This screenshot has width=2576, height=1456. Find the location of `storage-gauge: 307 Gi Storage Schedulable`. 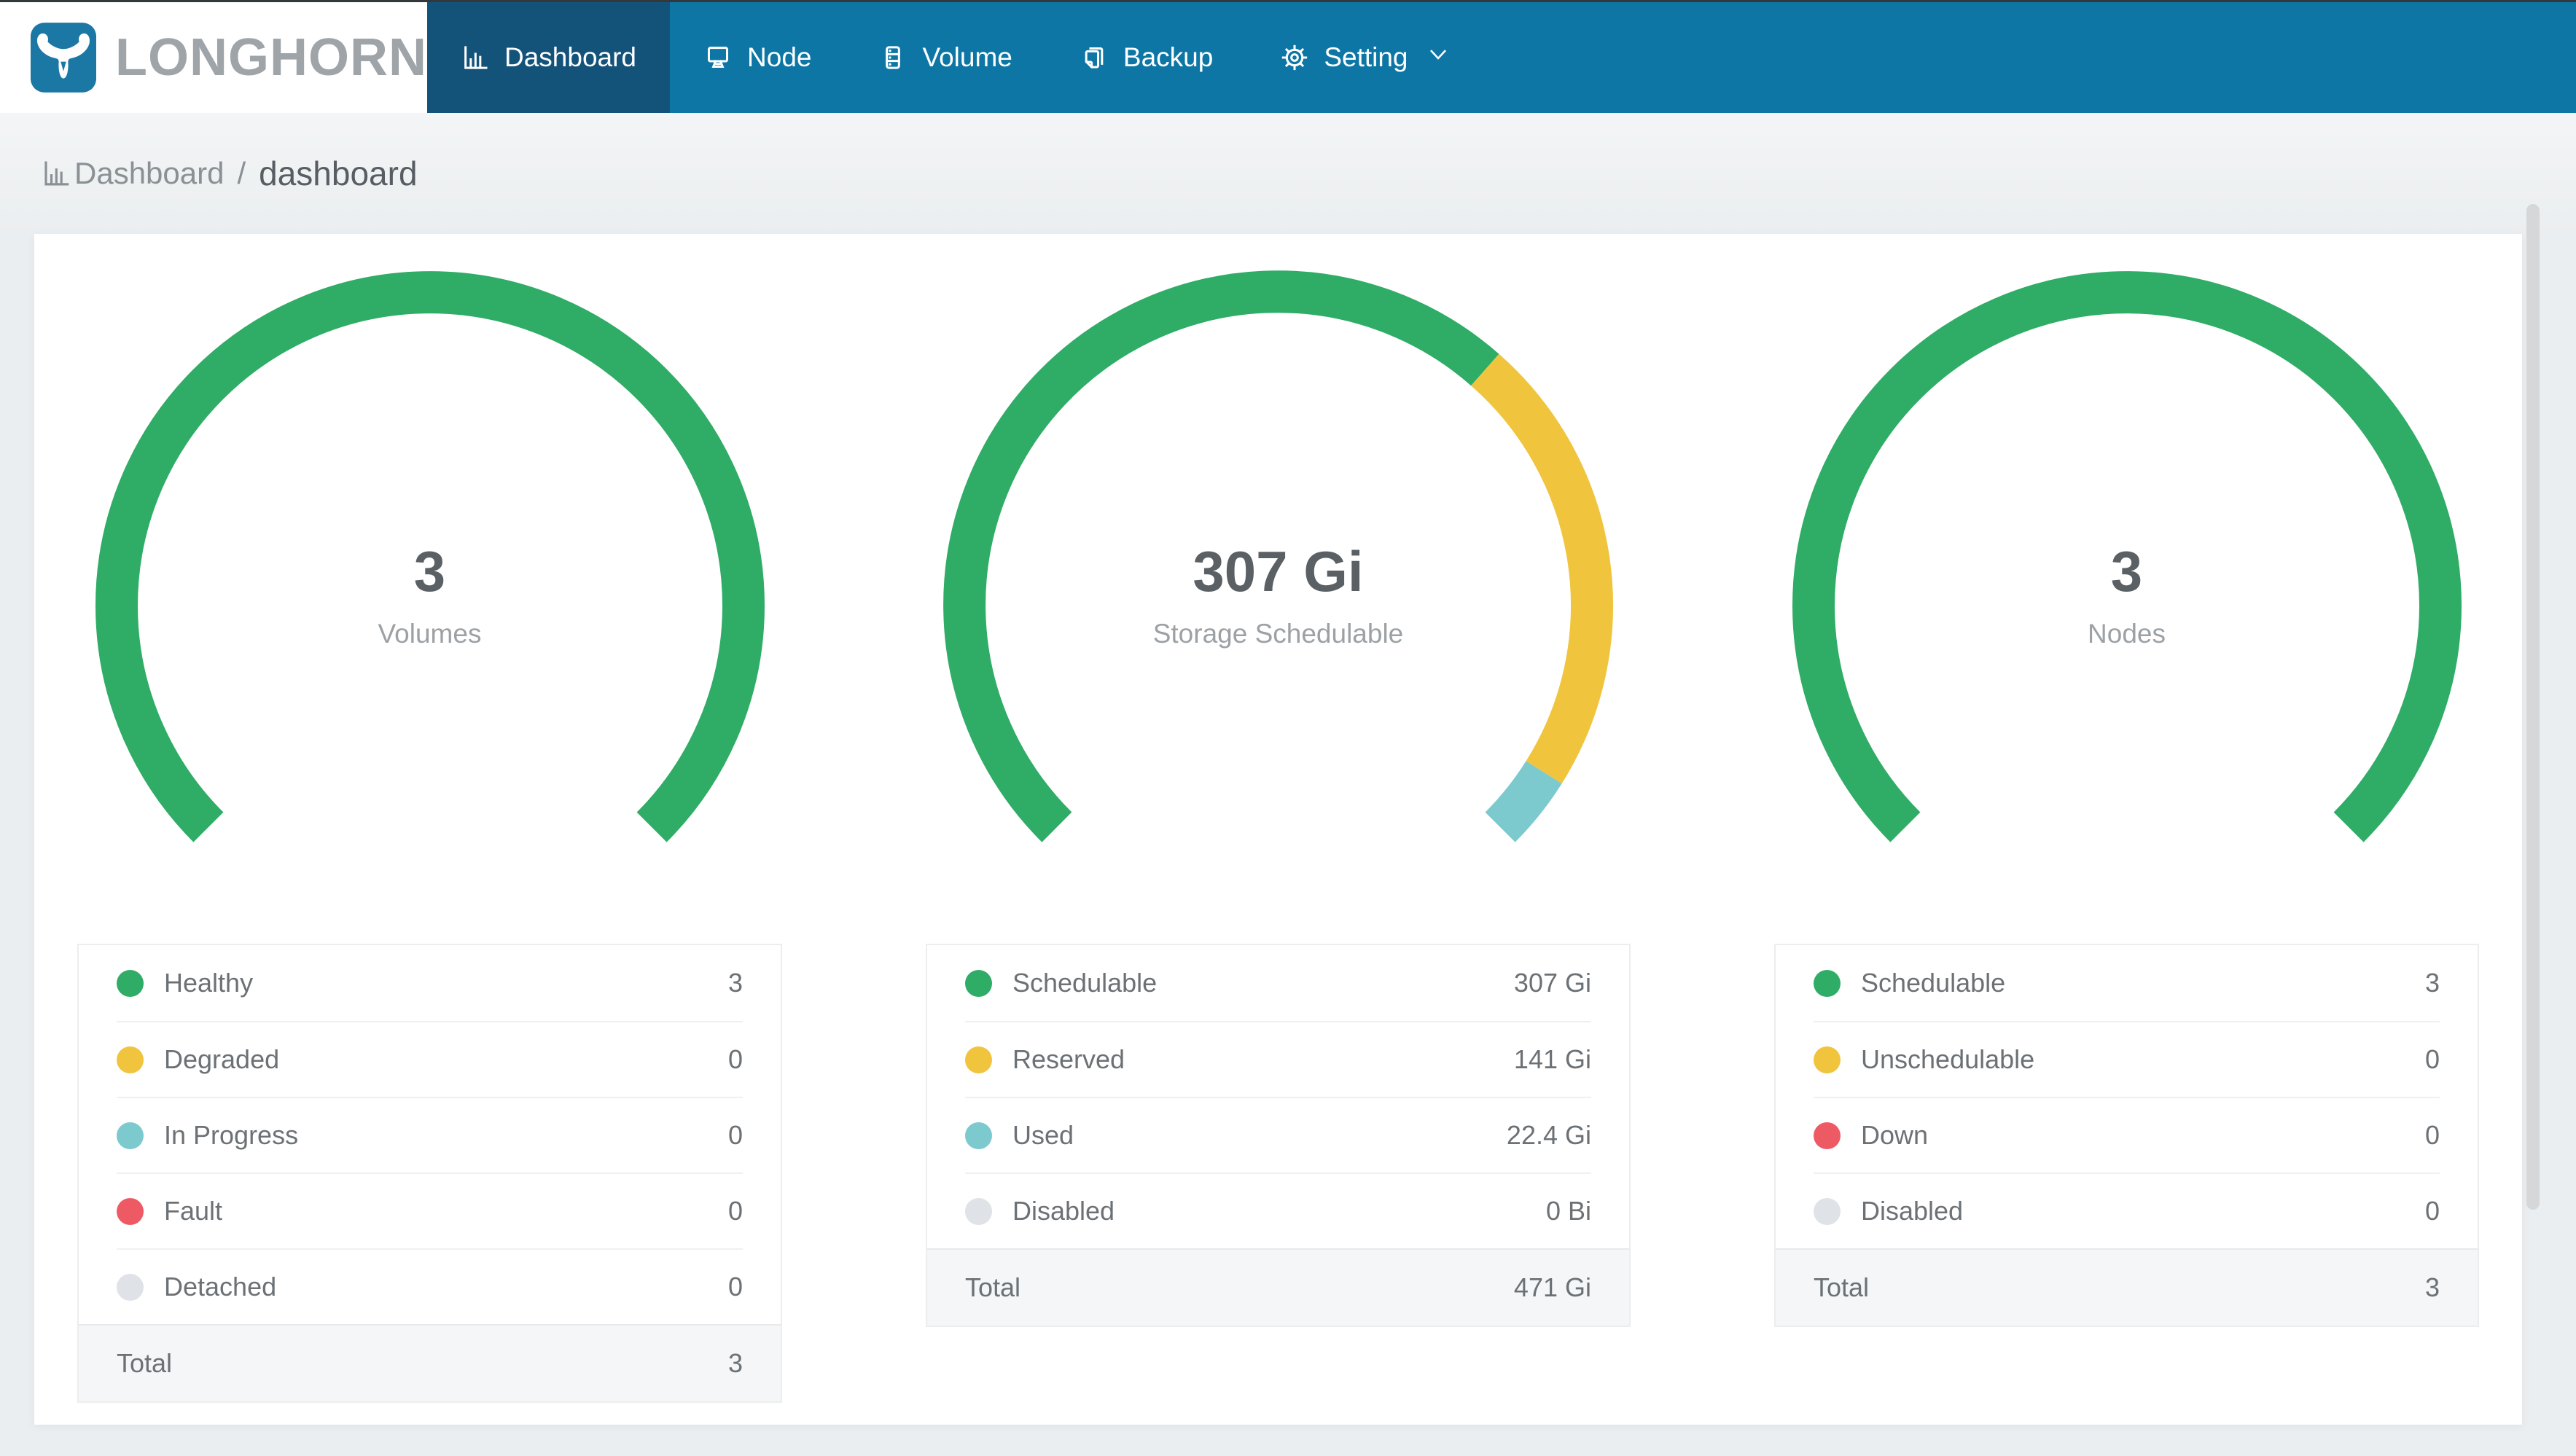

storage-gauge: 307 Gi Storage Schedulable is located at coordinates (1278, 561).